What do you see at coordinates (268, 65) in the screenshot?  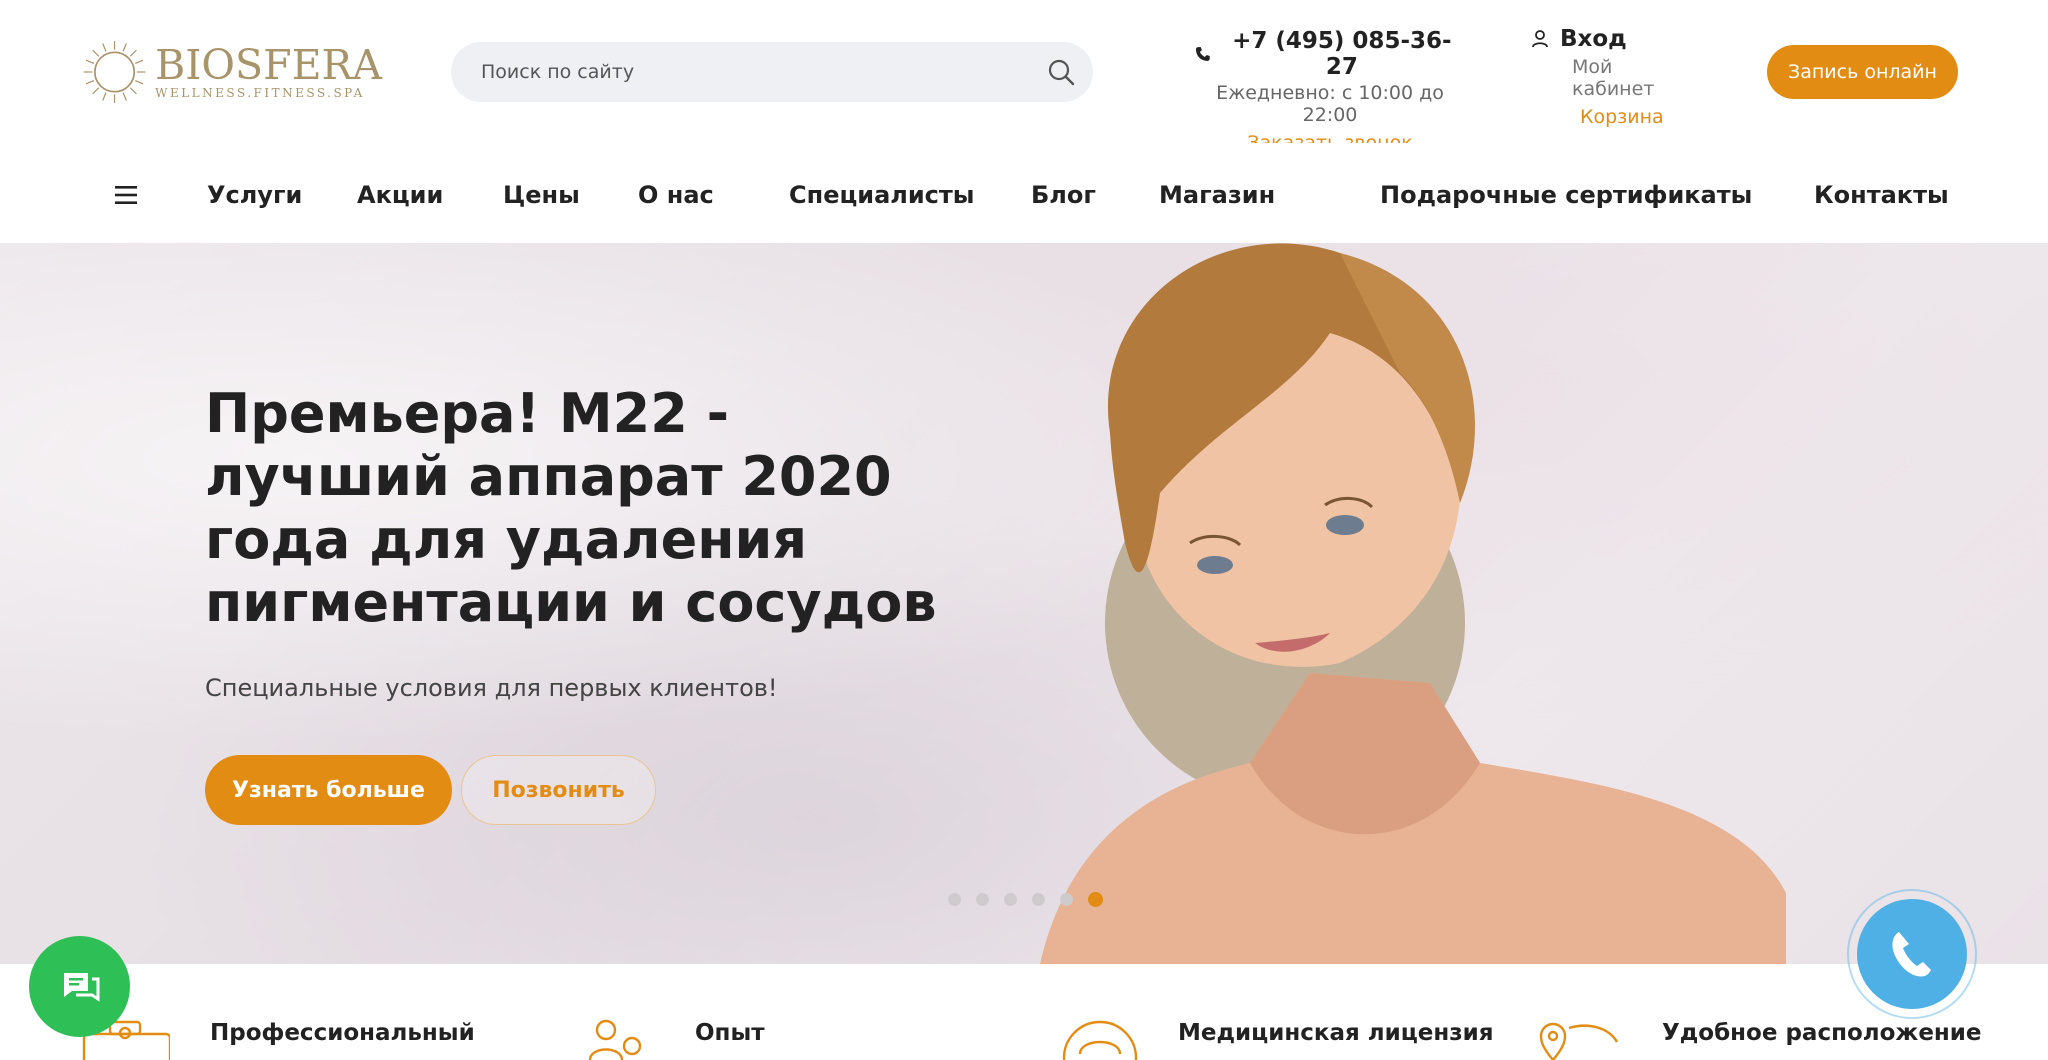 I see `logo-name: BIOSFERA` at bounding box center [268, 65].